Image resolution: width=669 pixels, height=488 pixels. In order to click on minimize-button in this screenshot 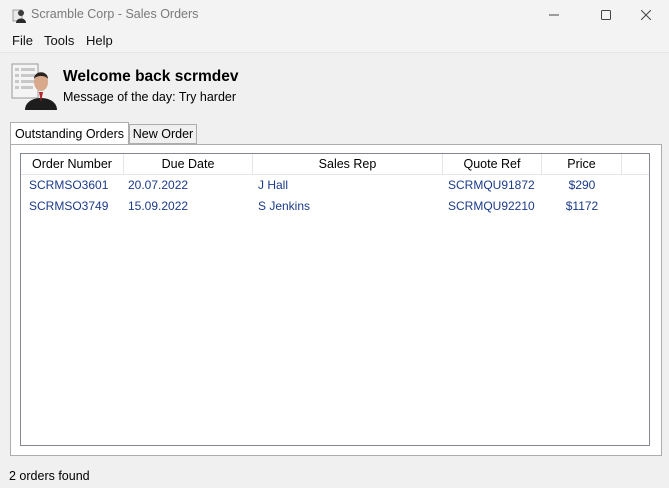, I will do `click(554, 14)`.